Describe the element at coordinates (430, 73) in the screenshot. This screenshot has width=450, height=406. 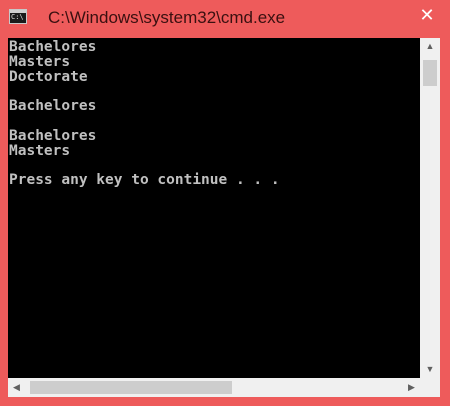
I see `vertical-scroll-thumb` at that location.